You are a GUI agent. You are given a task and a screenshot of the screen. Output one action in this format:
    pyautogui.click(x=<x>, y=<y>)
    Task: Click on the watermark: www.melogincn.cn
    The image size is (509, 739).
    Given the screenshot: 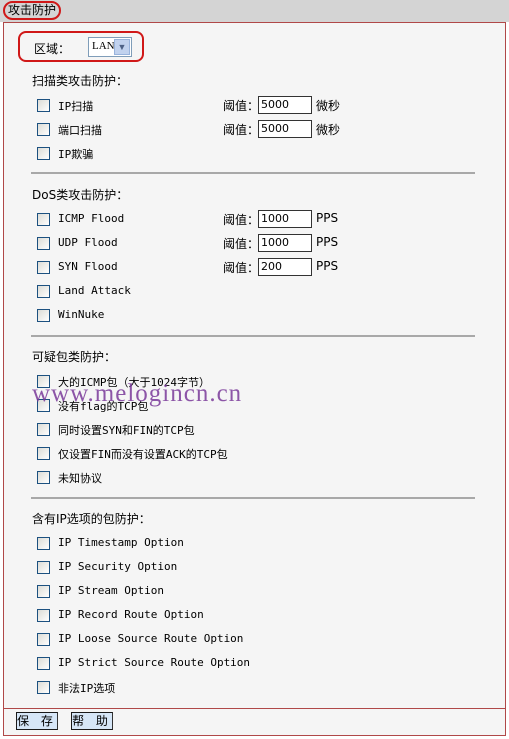 What is the action you would take?
    pyautogui.click(x=137, y=393)
    